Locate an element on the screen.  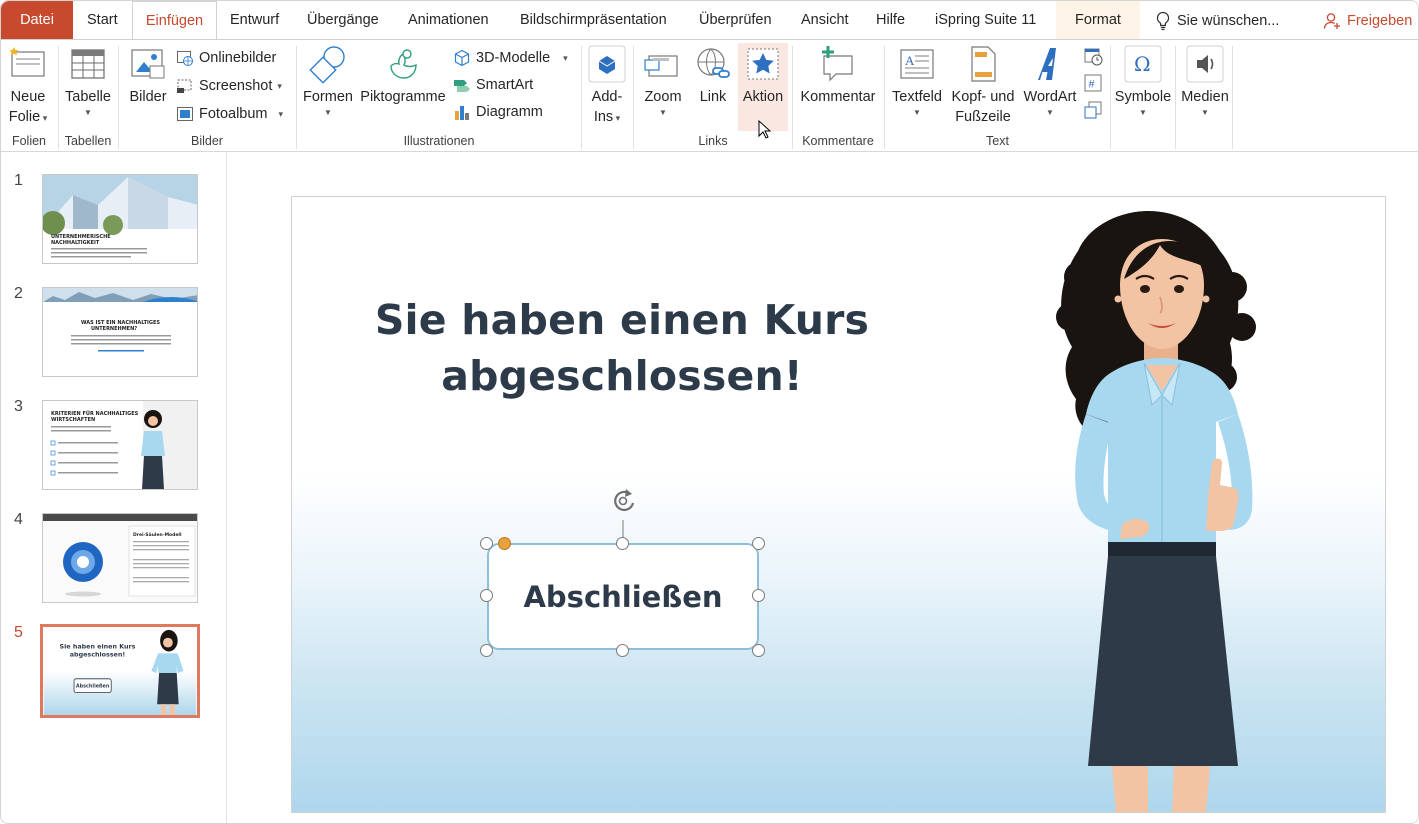
resize-handle-bottom is located at coordinates (622, 650).